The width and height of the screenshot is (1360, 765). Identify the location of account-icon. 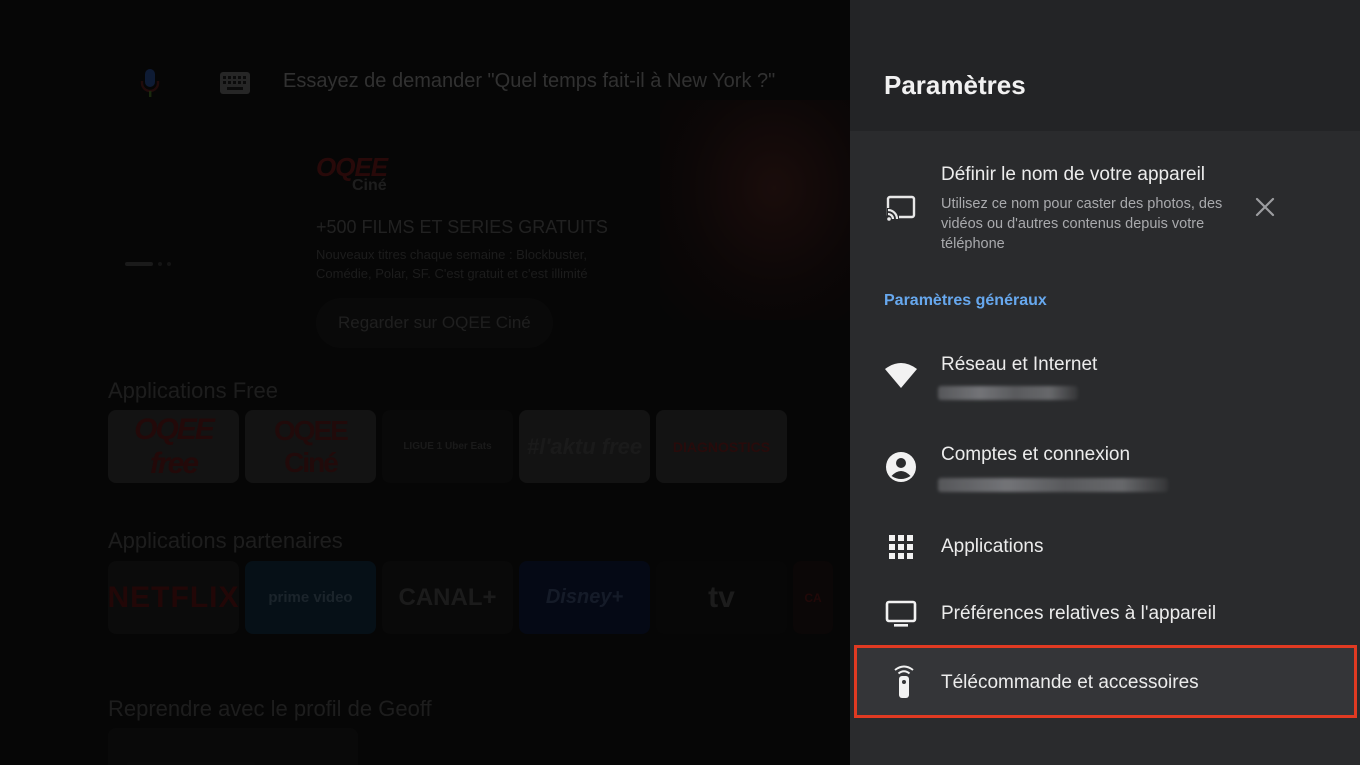
(901, 467).